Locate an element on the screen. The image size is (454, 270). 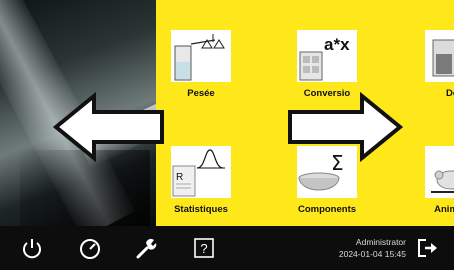
statistics-icon: R is located at coordinates (201, 172).